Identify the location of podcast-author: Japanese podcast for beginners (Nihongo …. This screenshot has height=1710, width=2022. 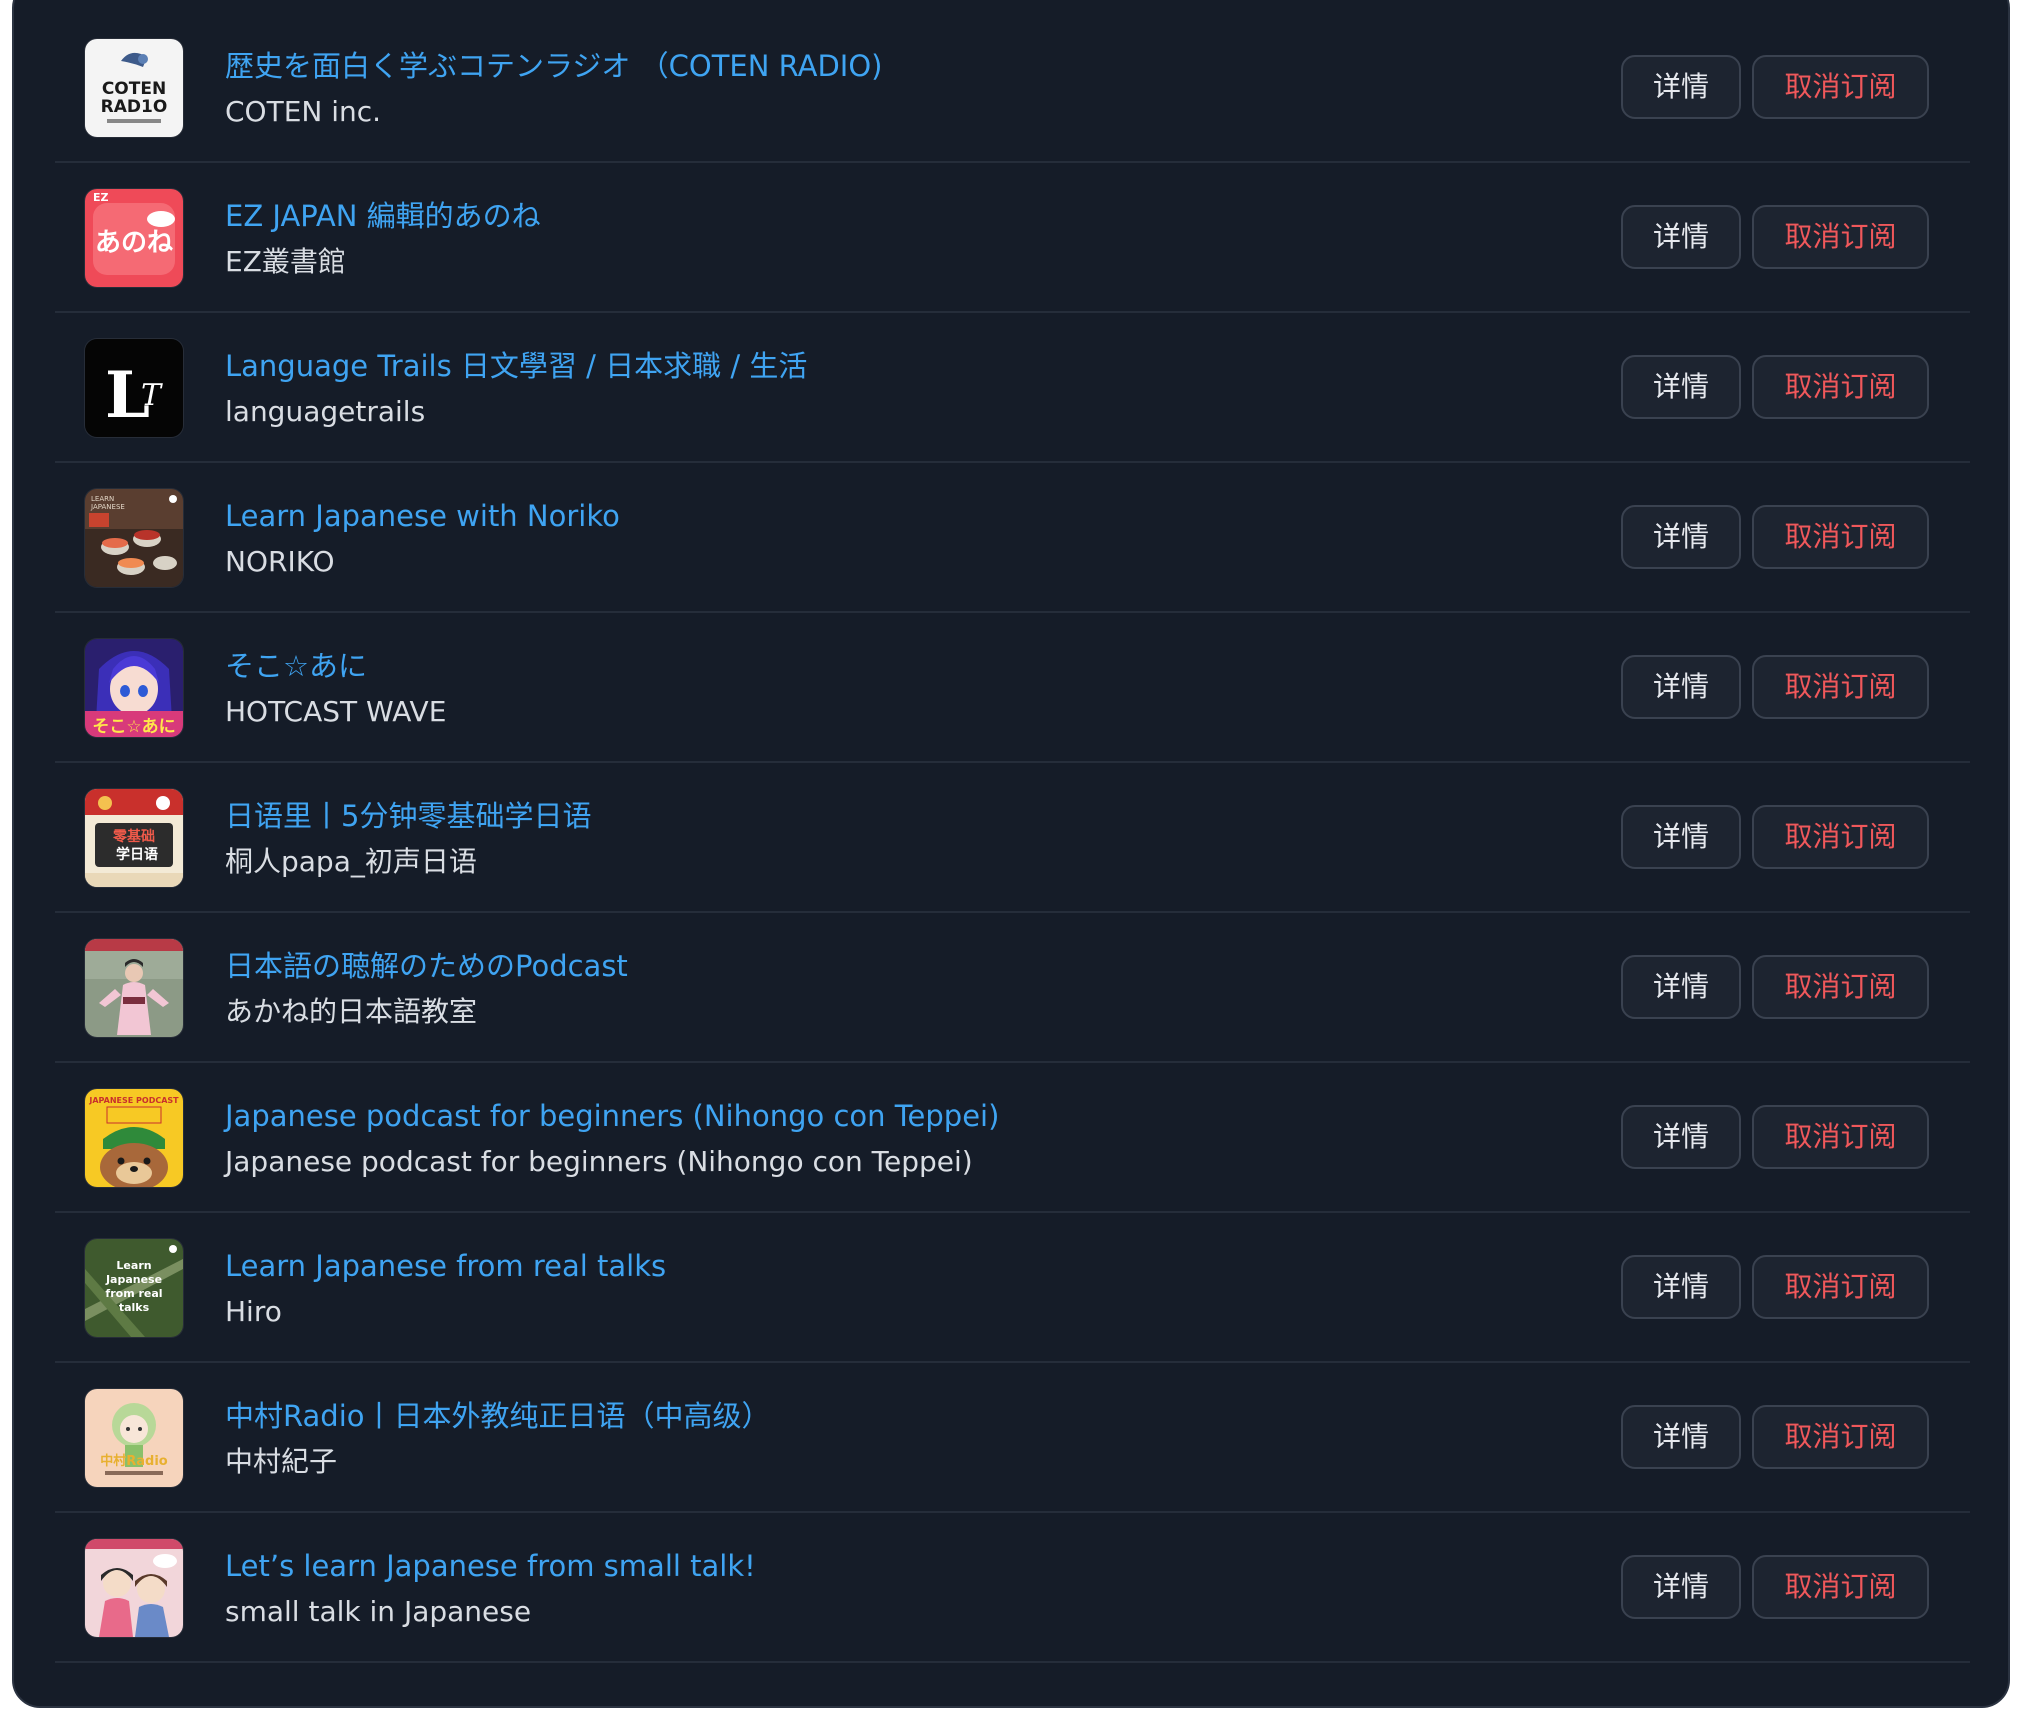
(599, 1161).